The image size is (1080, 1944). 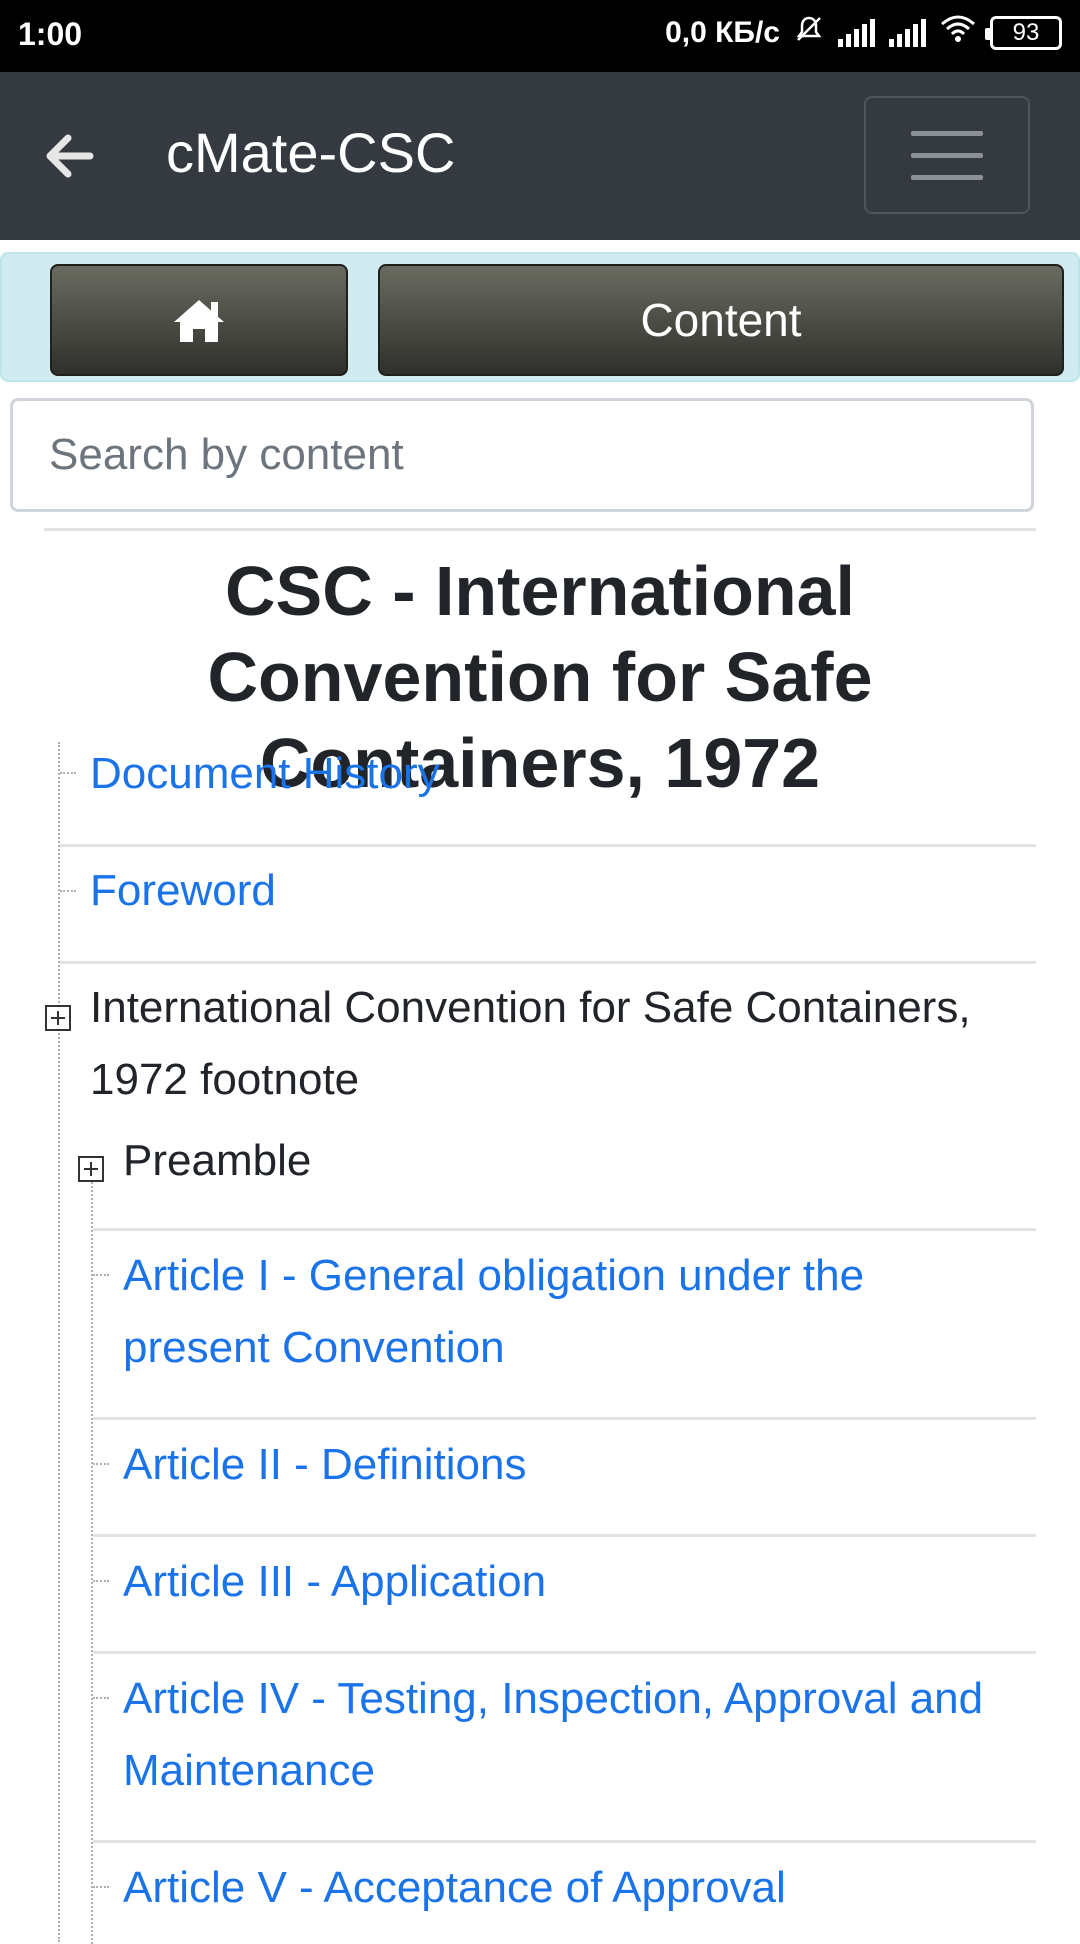 I want to click on app-bar: cMate-CSC, so click(x=540, y=156).